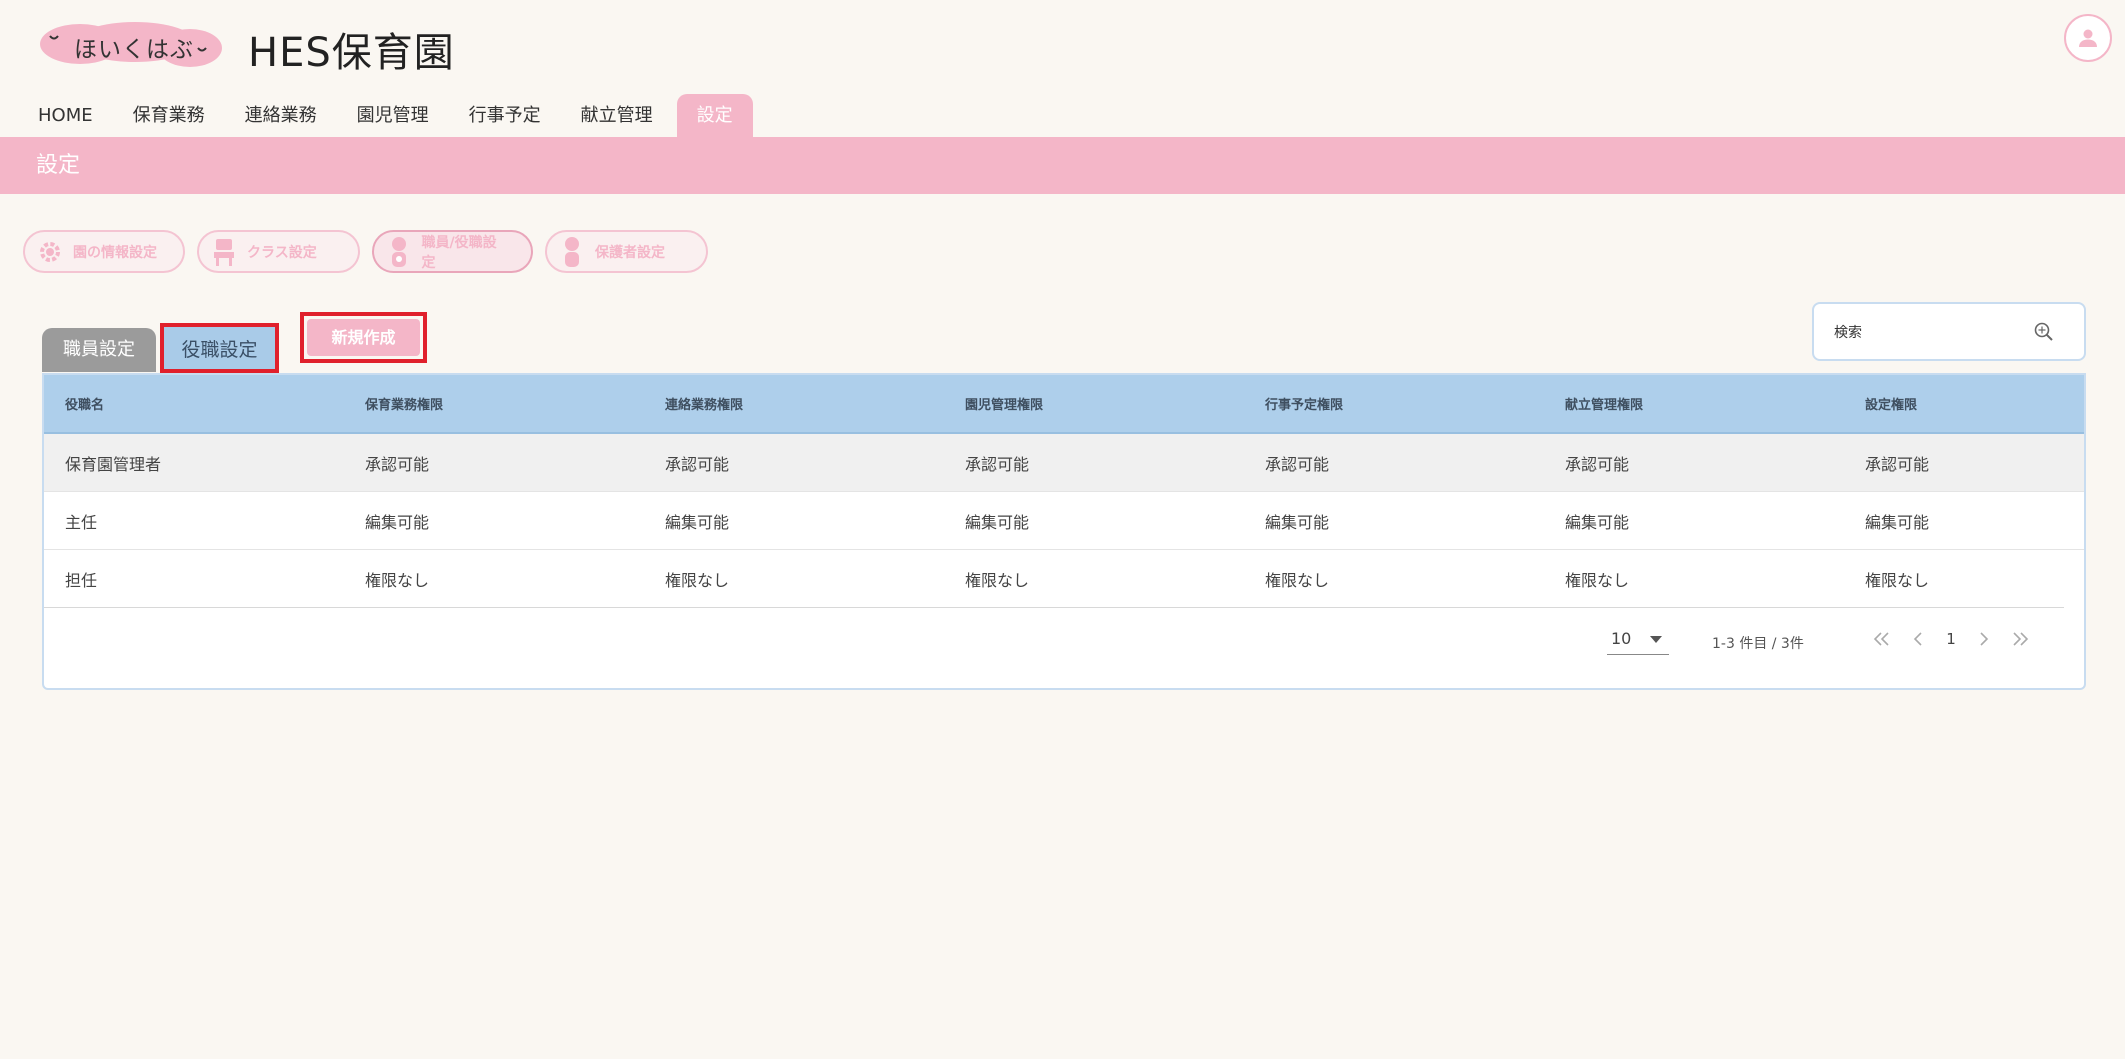 Image resolution: width=2125 pixels, height=1059 pixels. I want to click on column-header: 役職名, so click(84, 403).